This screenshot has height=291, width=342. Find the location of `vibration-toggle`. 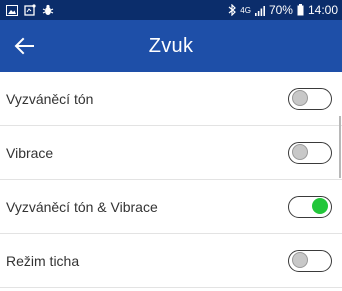

vibration-toggle is located at coordinates (310, 152).